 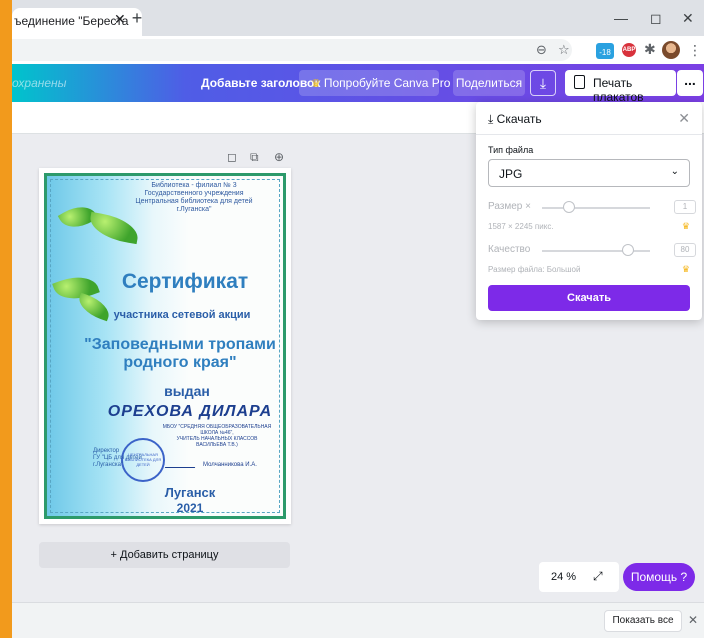 I want to click on extension-badge-icon: -18, so click(x=605, y=51).